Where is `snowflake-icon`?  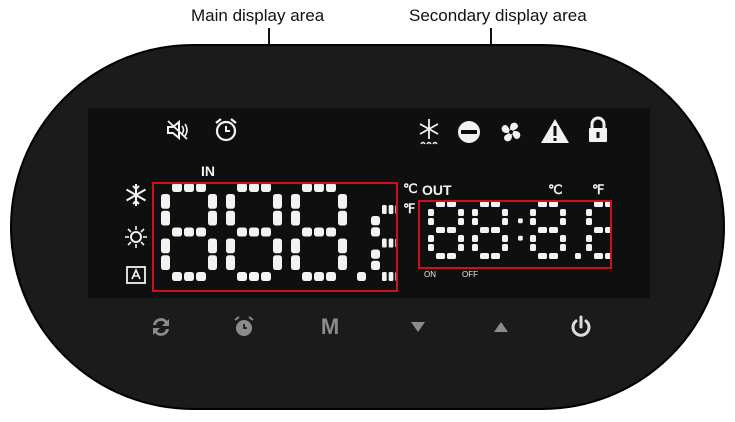
snowflake-icon is located at coordinates (136, 195).